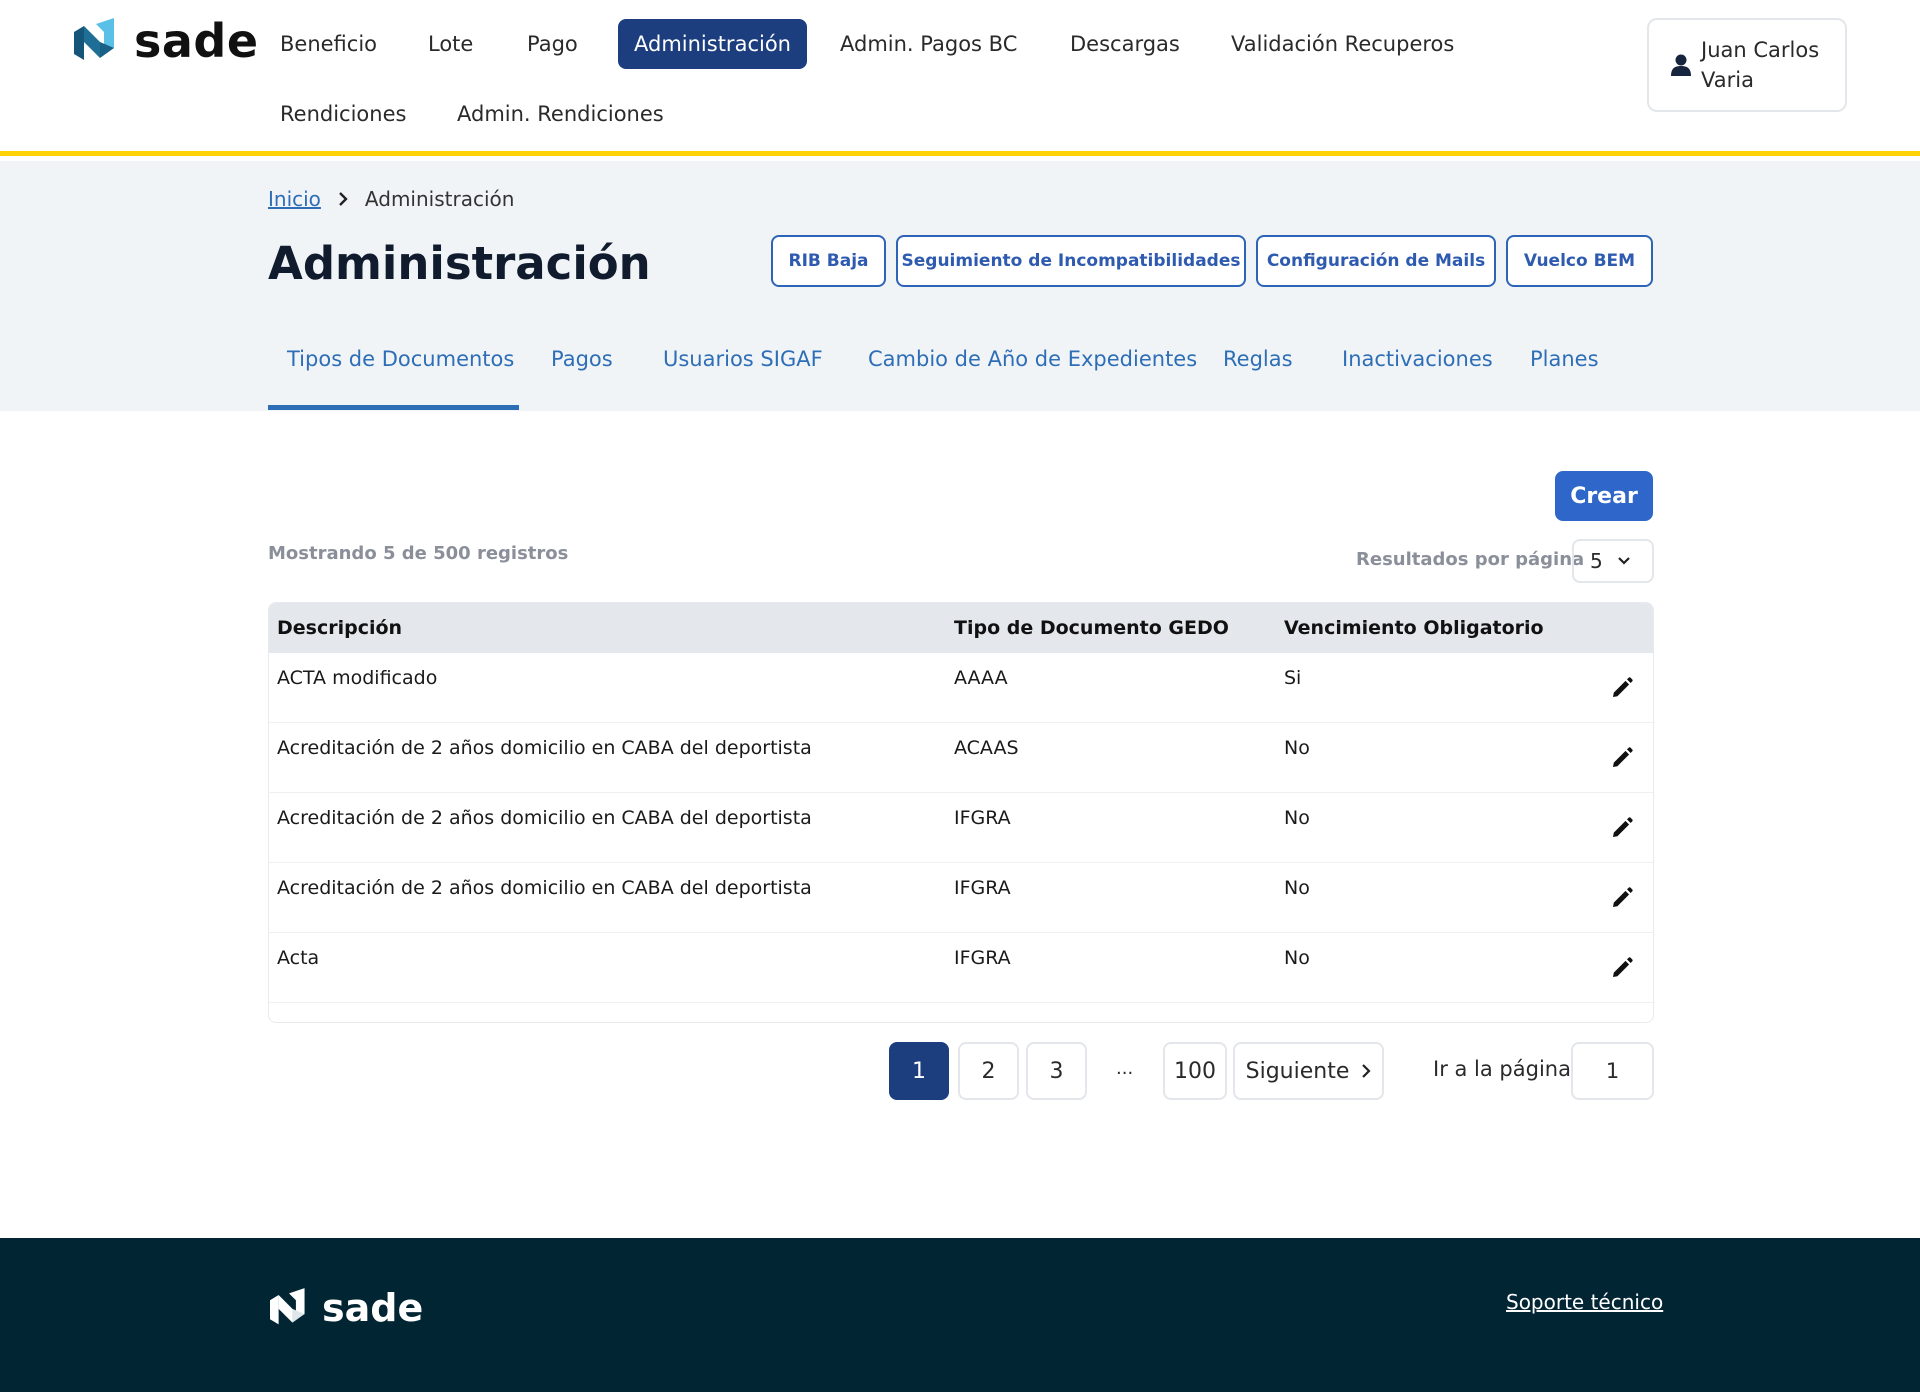 The image size is (1920, 1392). I want to click on seguimiento-incompatibilidades-button: Seguimiento de Incompatibilidades, so click(1071, 261).